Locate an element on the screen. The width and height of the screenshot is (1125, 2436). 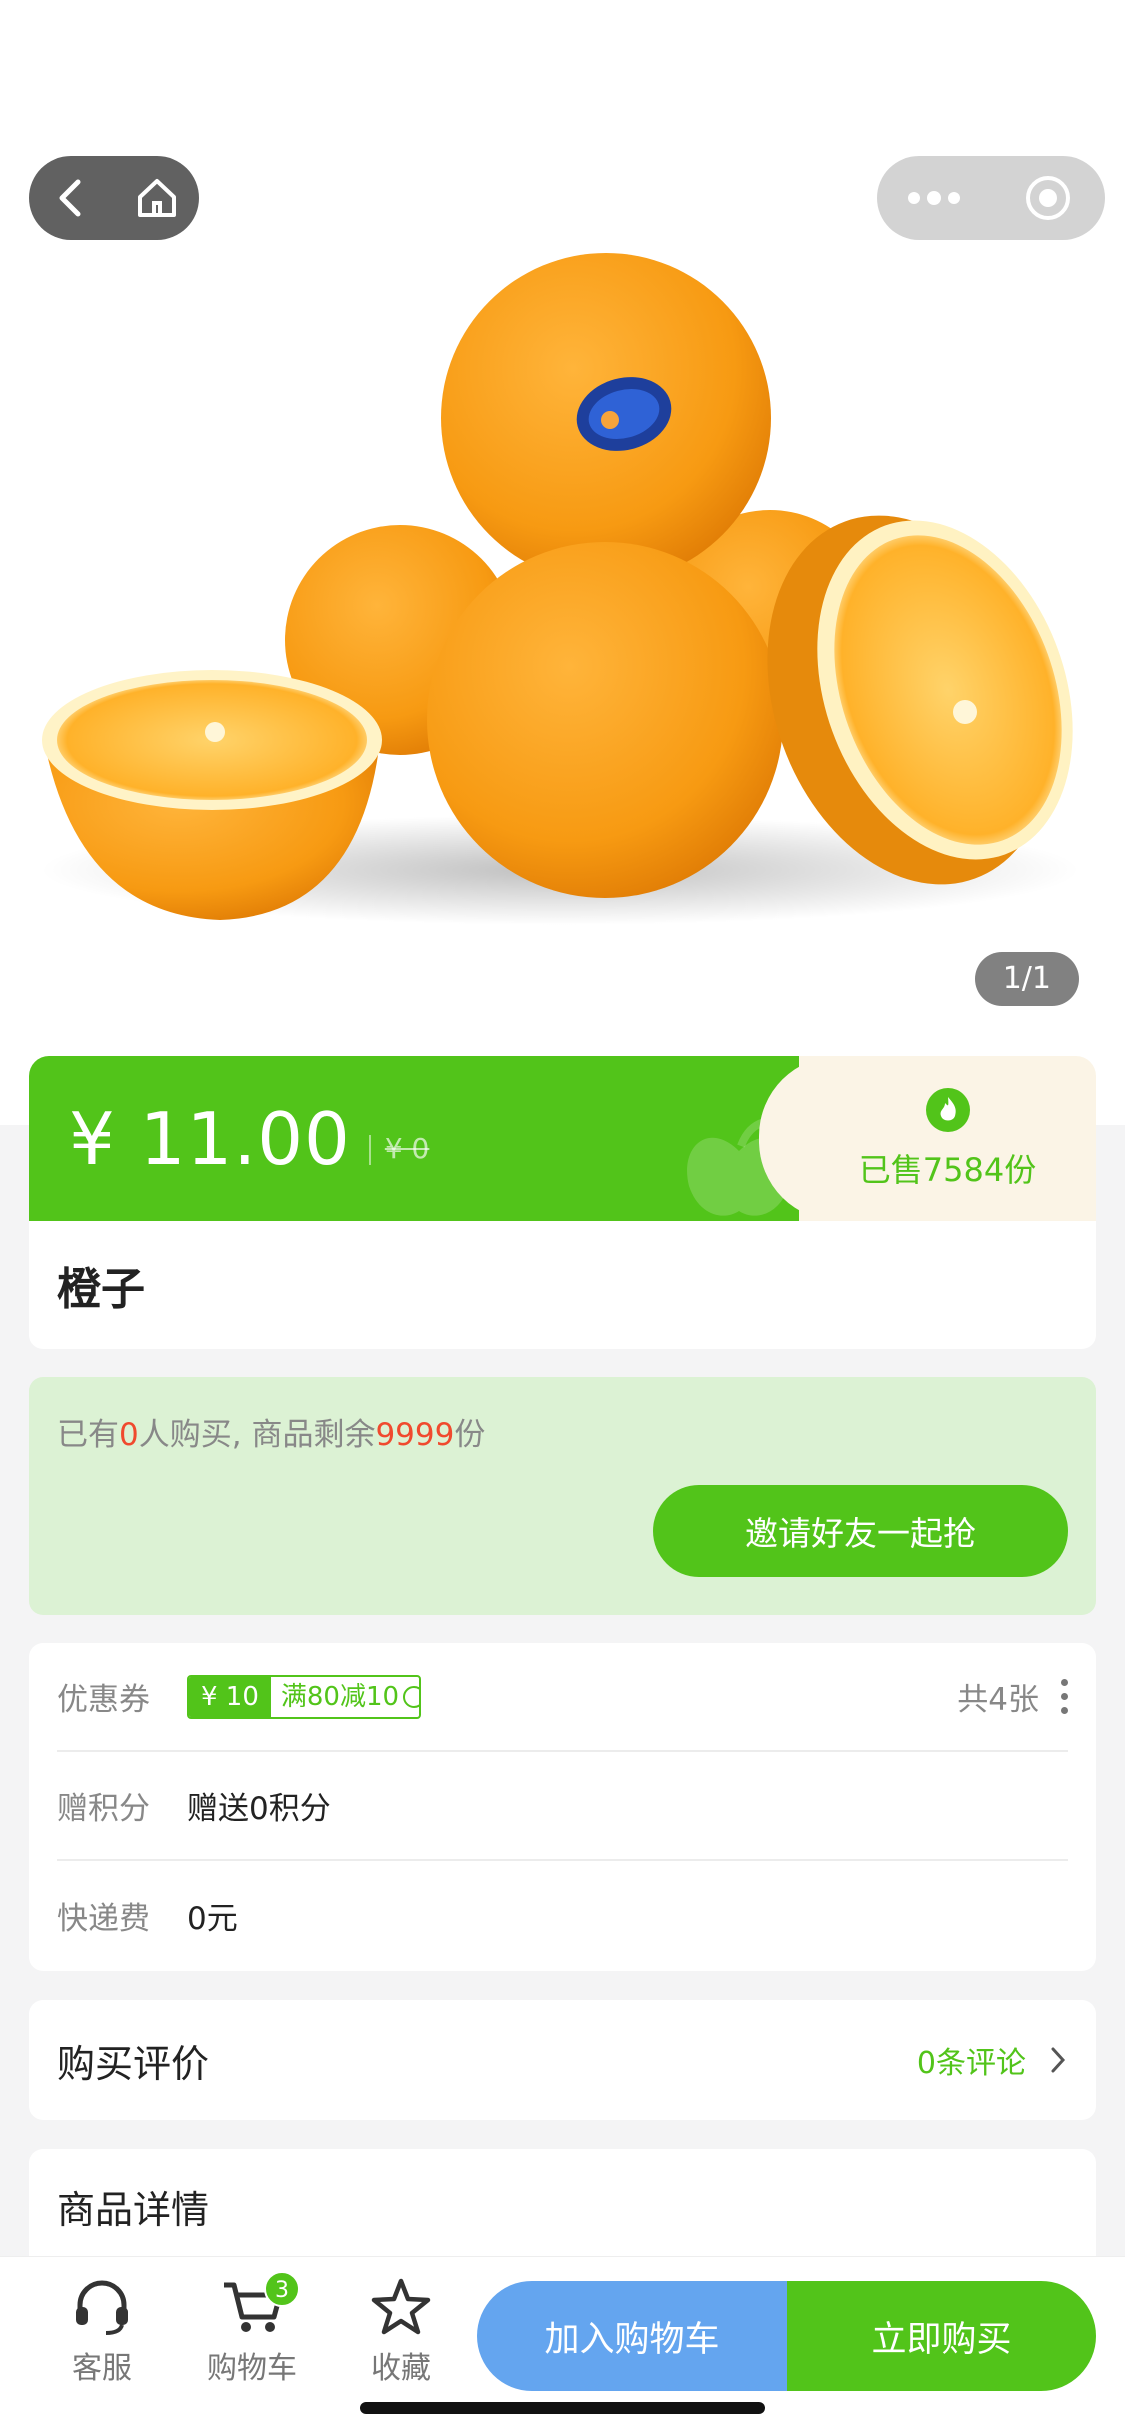
purchase-status: 已有0人购买, 商品剩余9999份 is located at coordinates (271, 1431).